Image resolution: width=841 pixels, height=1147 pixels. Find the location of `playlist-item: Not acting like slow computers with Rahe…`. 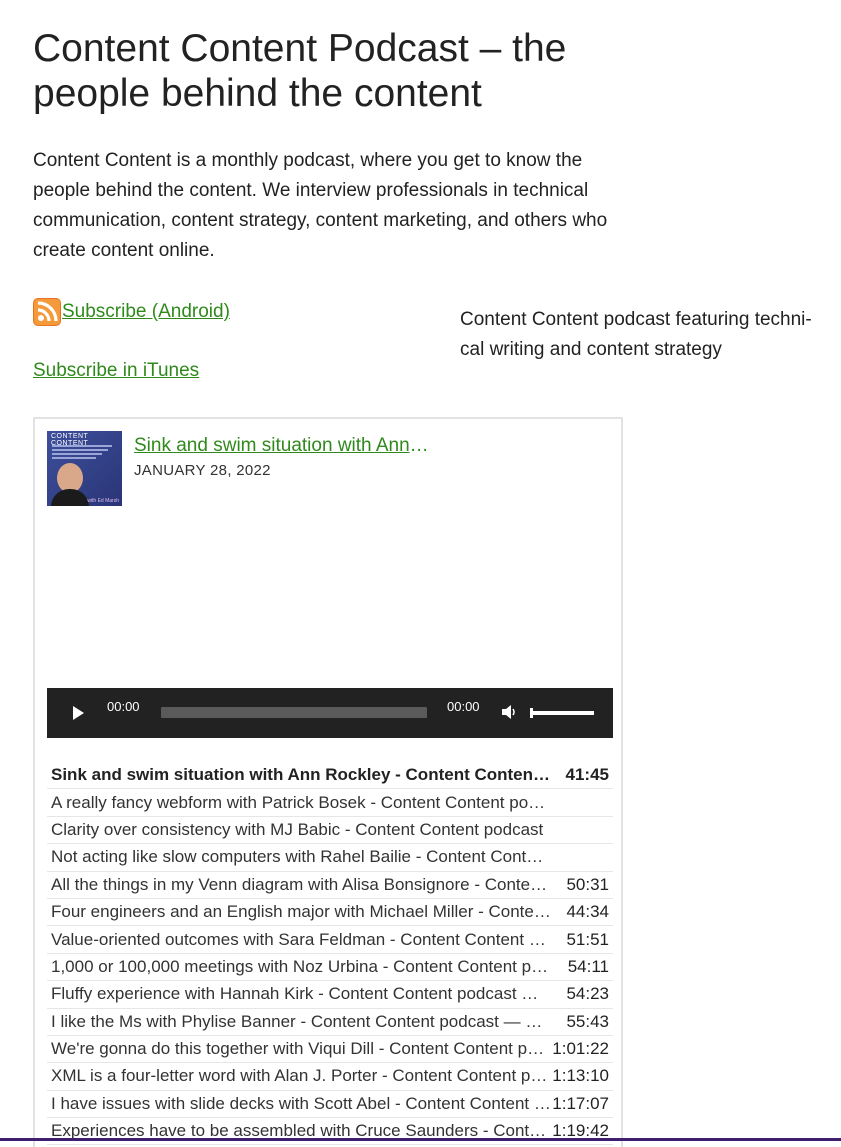

playlist-item: Not acting like slow computers with Rahe… is located at coordinates (330, 858).